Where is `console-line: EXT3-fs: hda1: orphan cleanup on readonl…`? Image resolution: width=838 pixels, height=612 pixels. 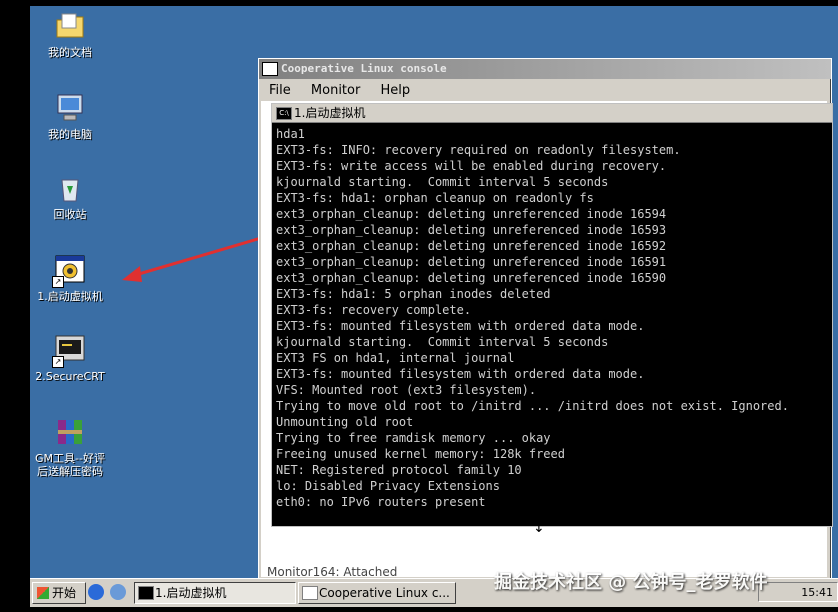 console-line: EXT3-fs: hda1: orphan cleanup on readonl… is located at coordinates (435, 198).